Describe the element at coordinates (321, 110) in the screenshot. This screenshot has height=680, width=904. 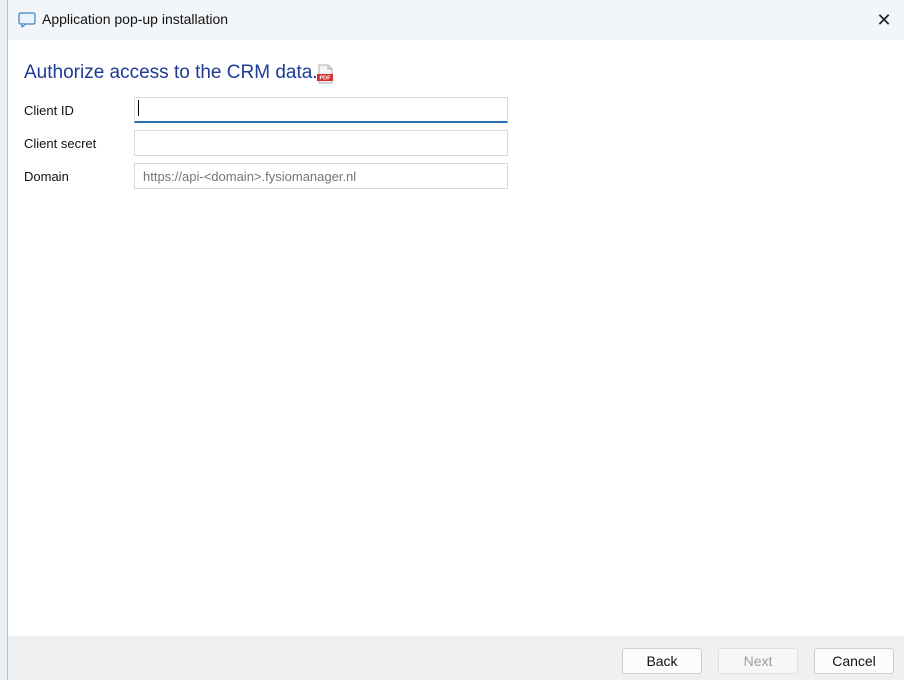
I see `client-id-input` at that location.